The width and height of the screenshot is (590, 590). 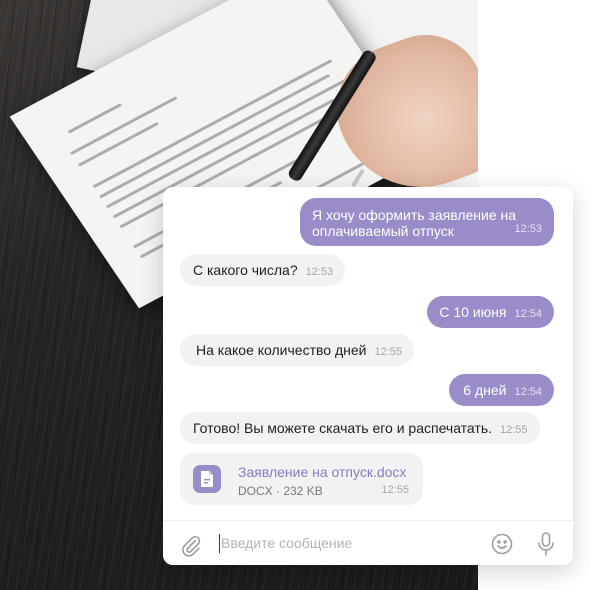 I want to click on message-outgoing: 6 дней 12:54, so click(x=501, y=390).